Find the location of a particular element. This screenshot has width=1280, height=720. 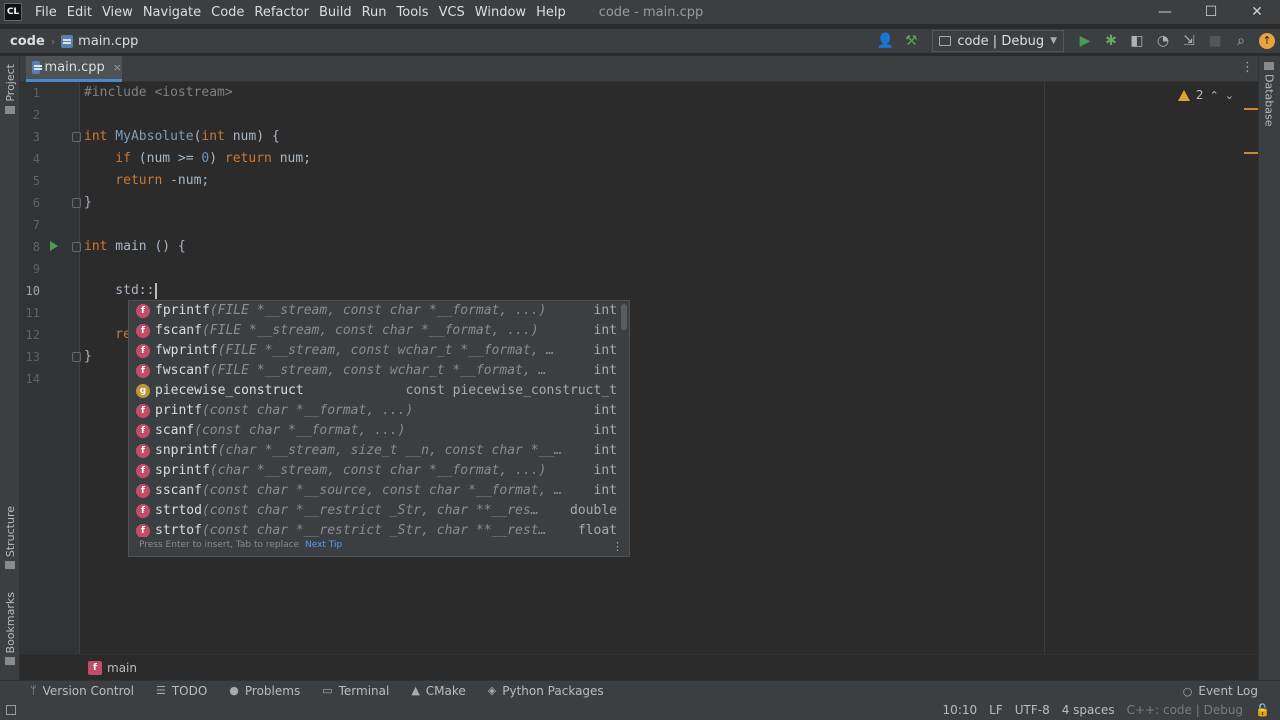

todo-tab: ☰ TODO is located at coordinates (181, 691).